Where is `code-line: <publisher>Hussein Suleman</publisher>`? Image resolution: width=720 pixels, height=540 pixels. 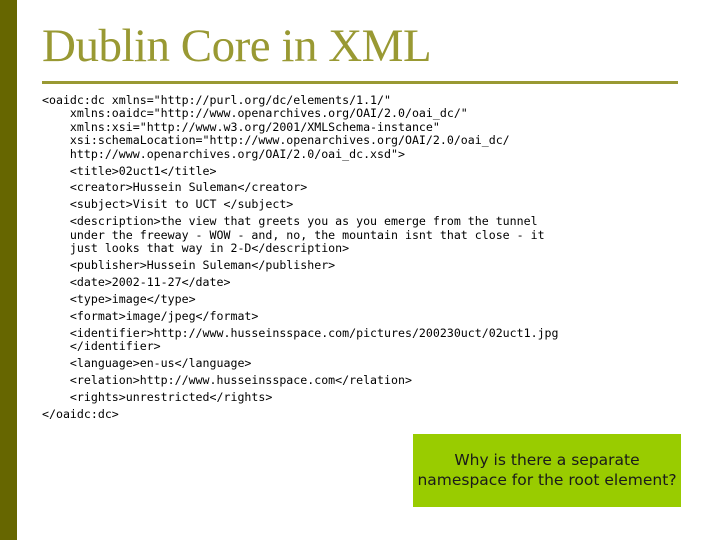
code-line: <publisher>Hussein Suleman</publisher> is located at coordinates (189, 264).